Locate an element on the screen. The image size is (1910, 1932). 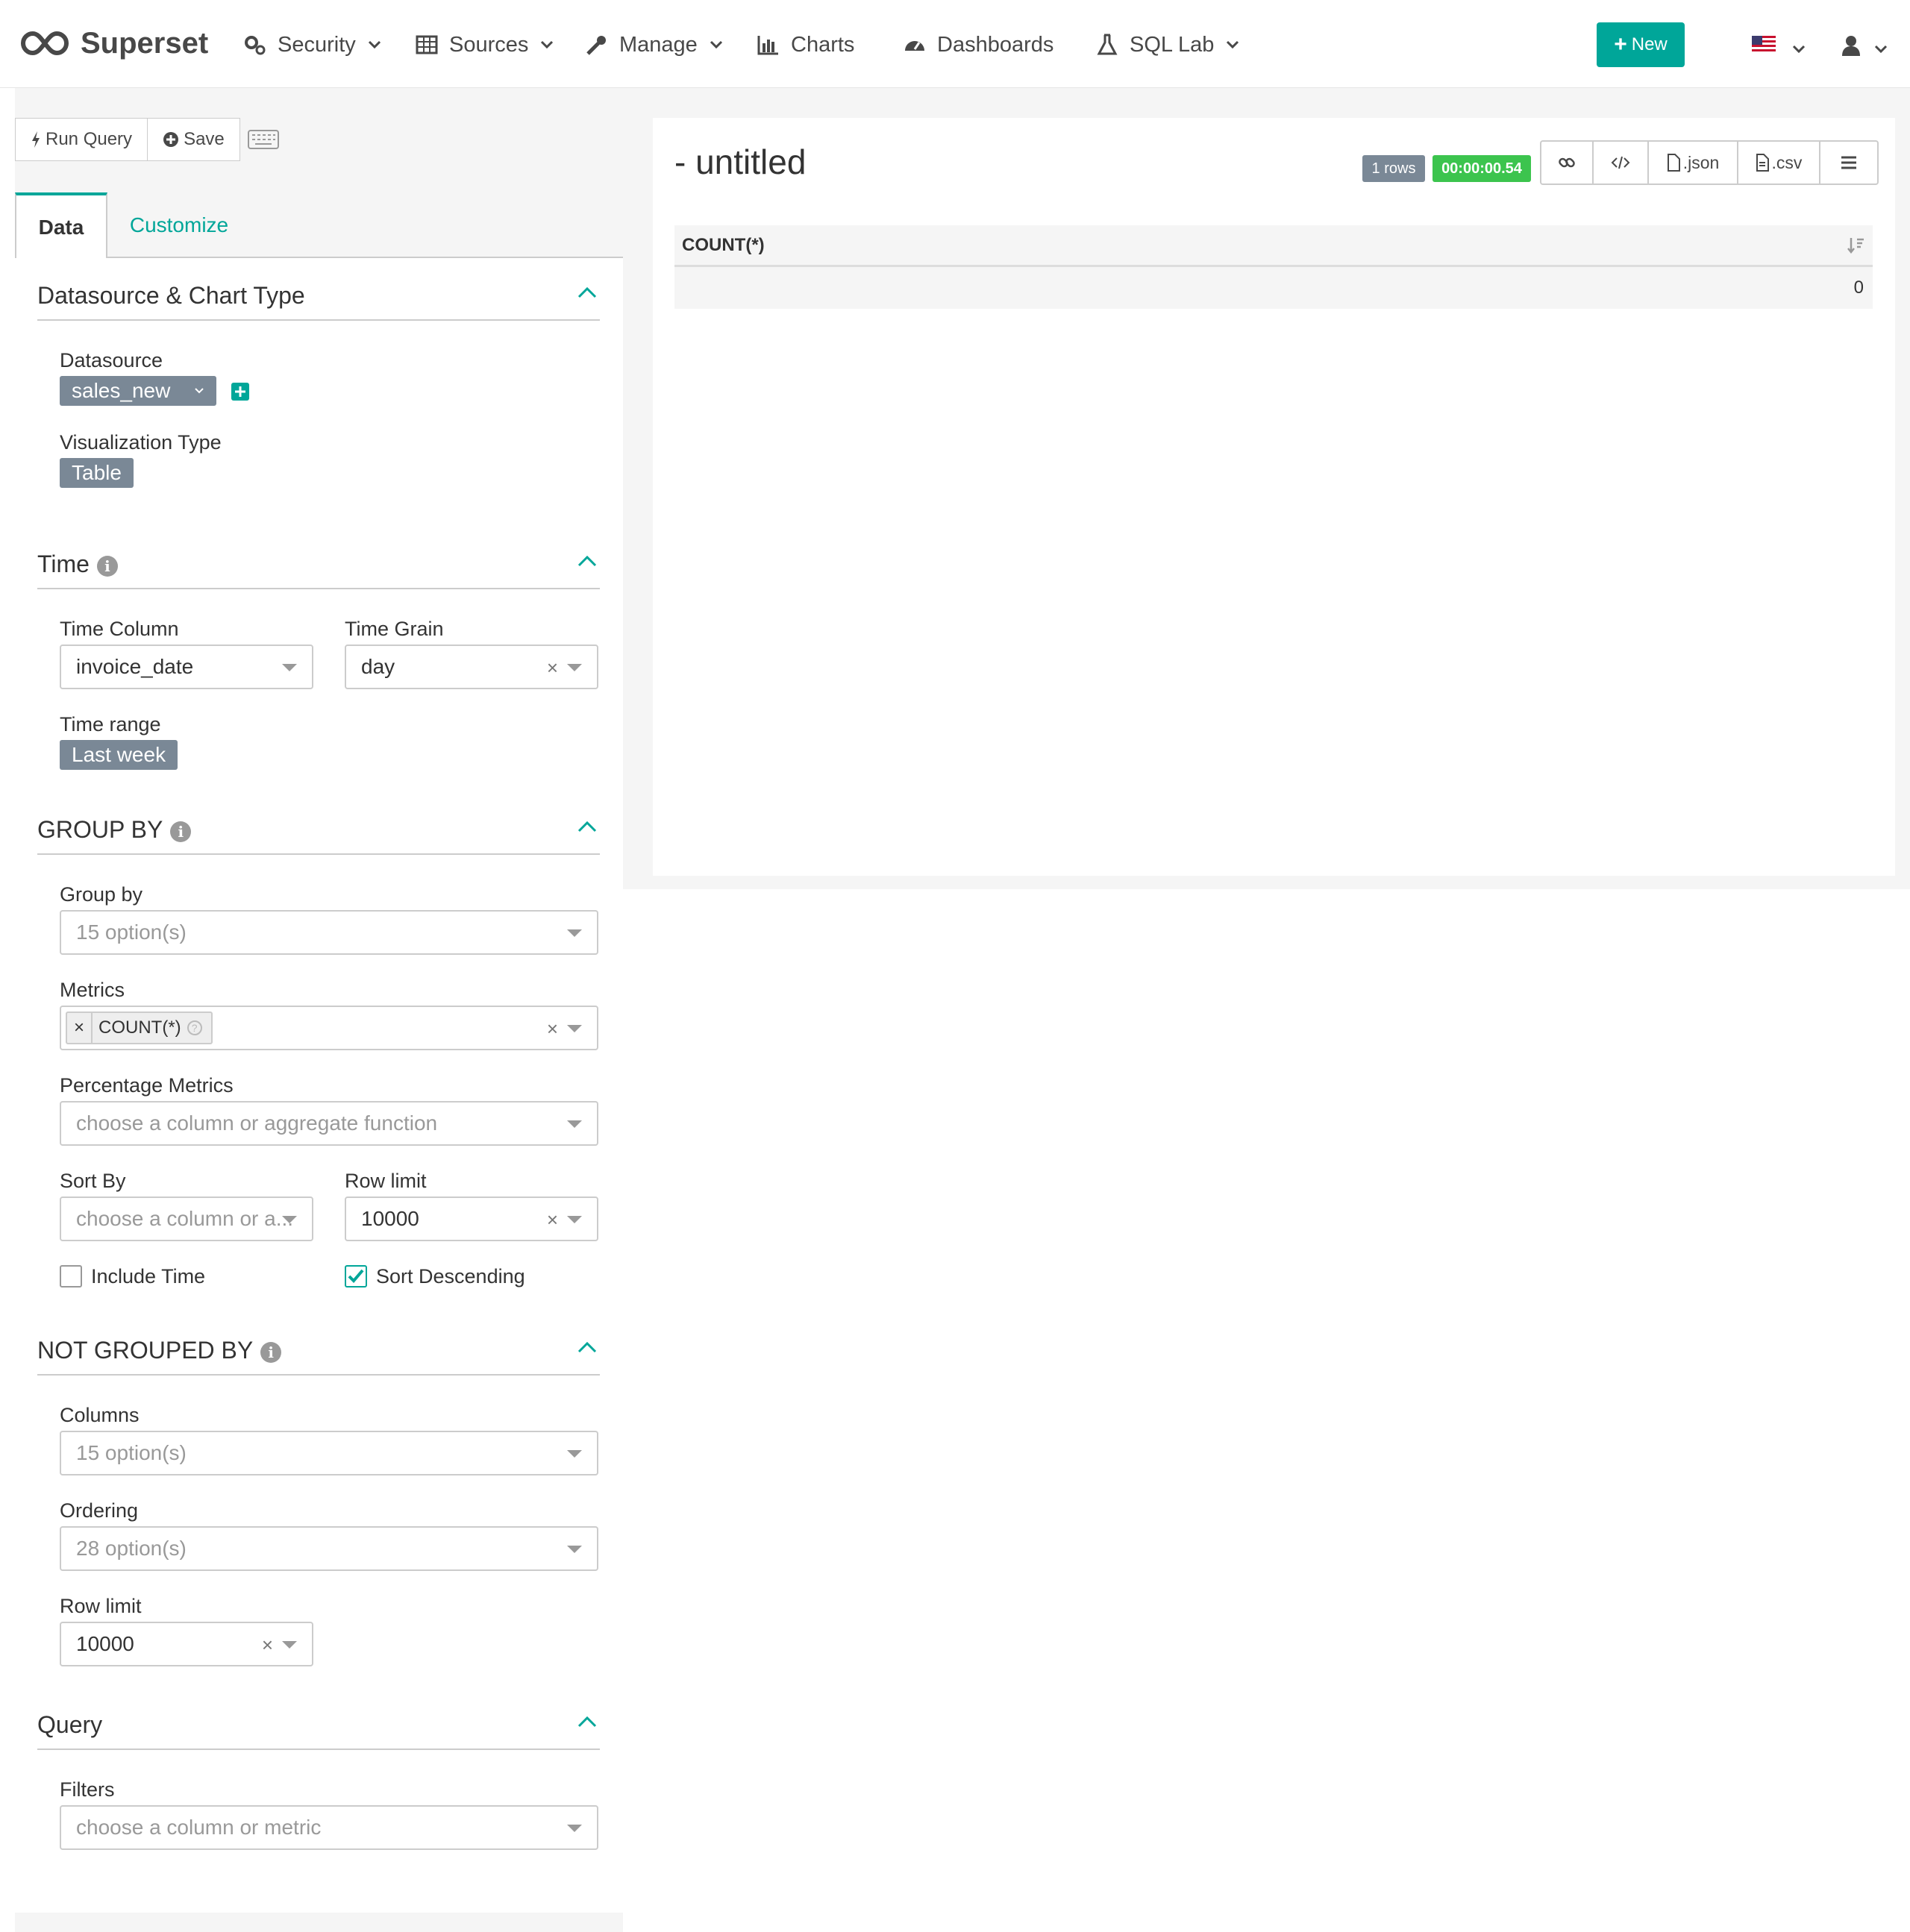
datasource-value: sales_new is located at coordinates (121, 390).